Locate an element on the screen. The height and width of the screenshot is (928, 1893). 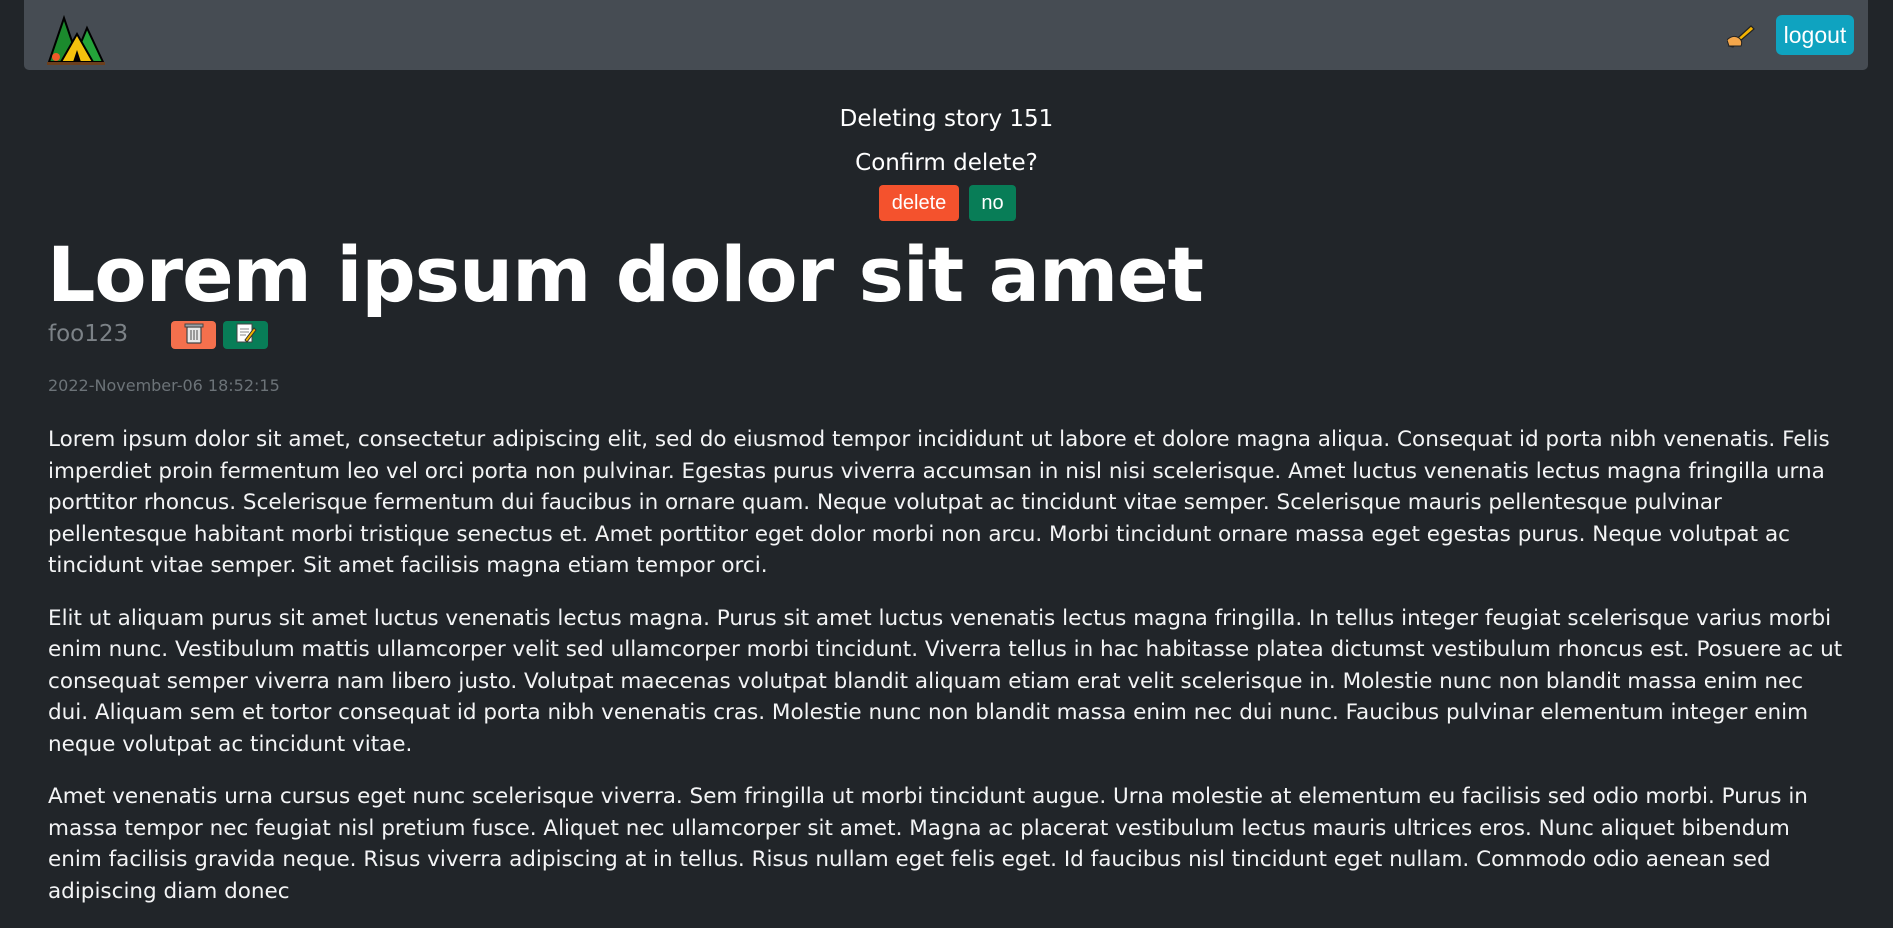
edit-story-button is located at coordinates (245, 335).